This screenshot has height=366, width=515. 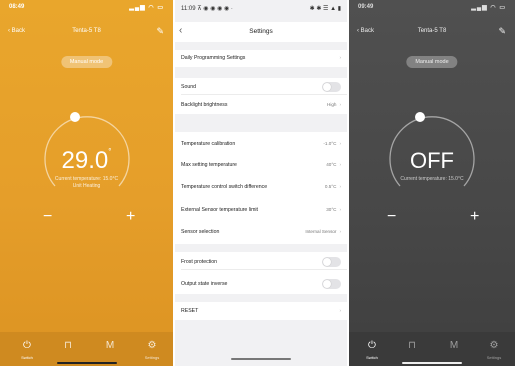 What do you see at coordinates (261, 165) in the screenshot?
I see `row-max-temperature: Max setting temperature 40°C ›` at bounding box center [261, 165].